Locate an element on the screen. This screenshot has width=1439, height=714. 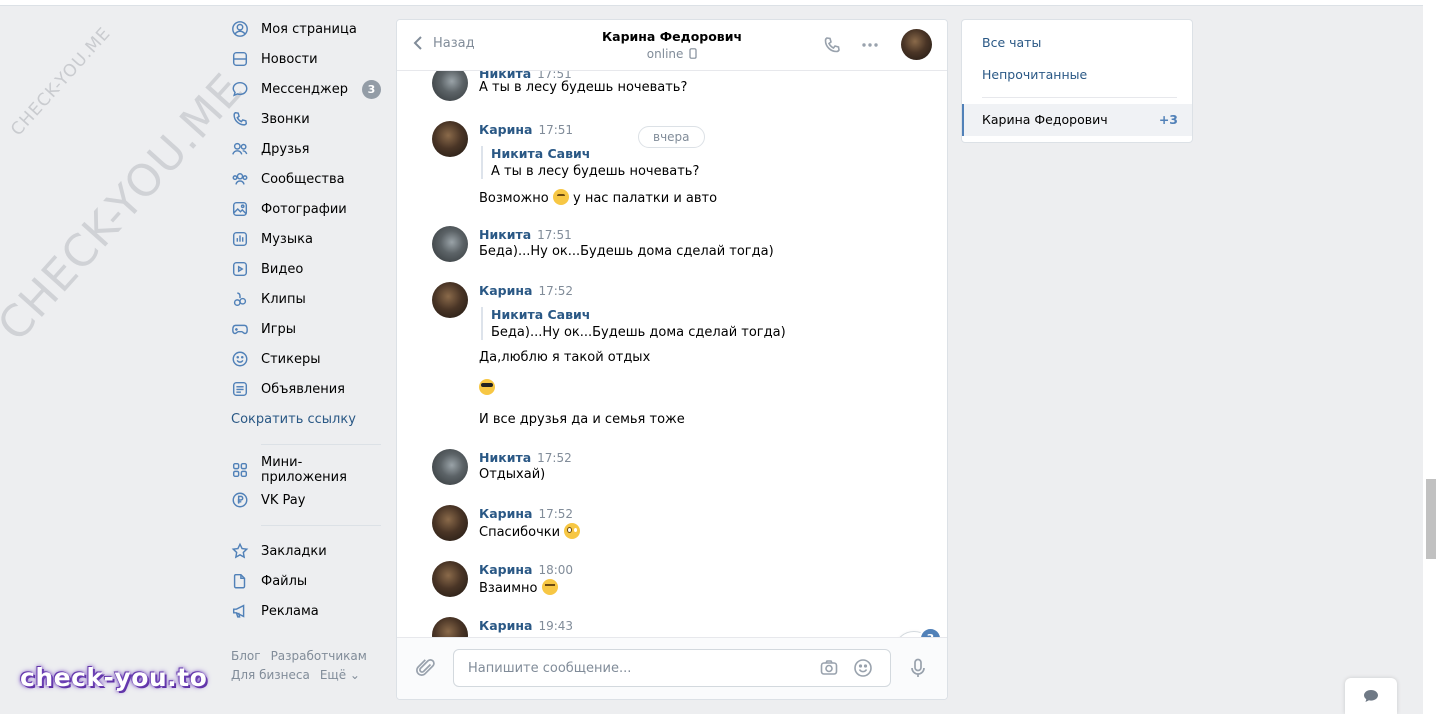
page-scrollbar is located at coordinates (1431, 357).